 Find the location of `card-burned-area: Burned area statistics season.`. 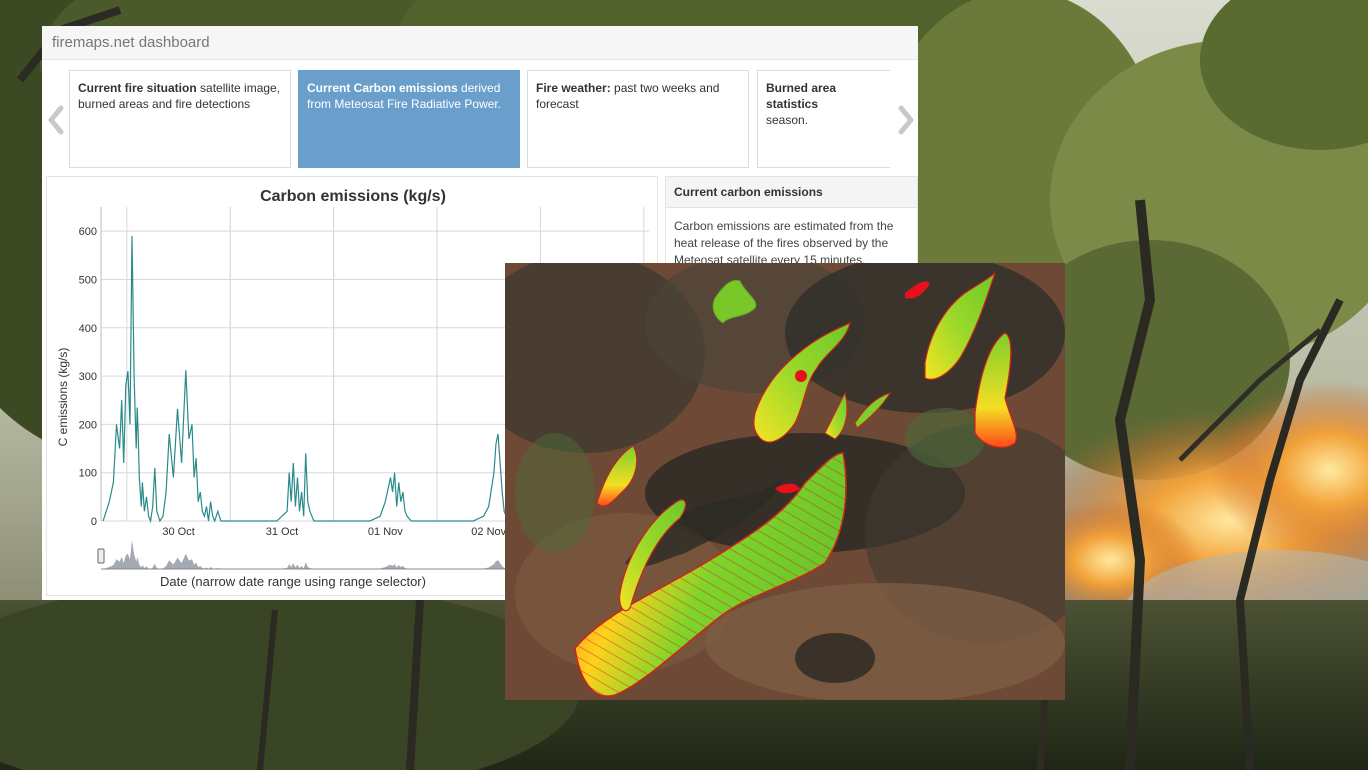

card-burned-area: Burned area statistics season. is located at coordinates (823, 119).